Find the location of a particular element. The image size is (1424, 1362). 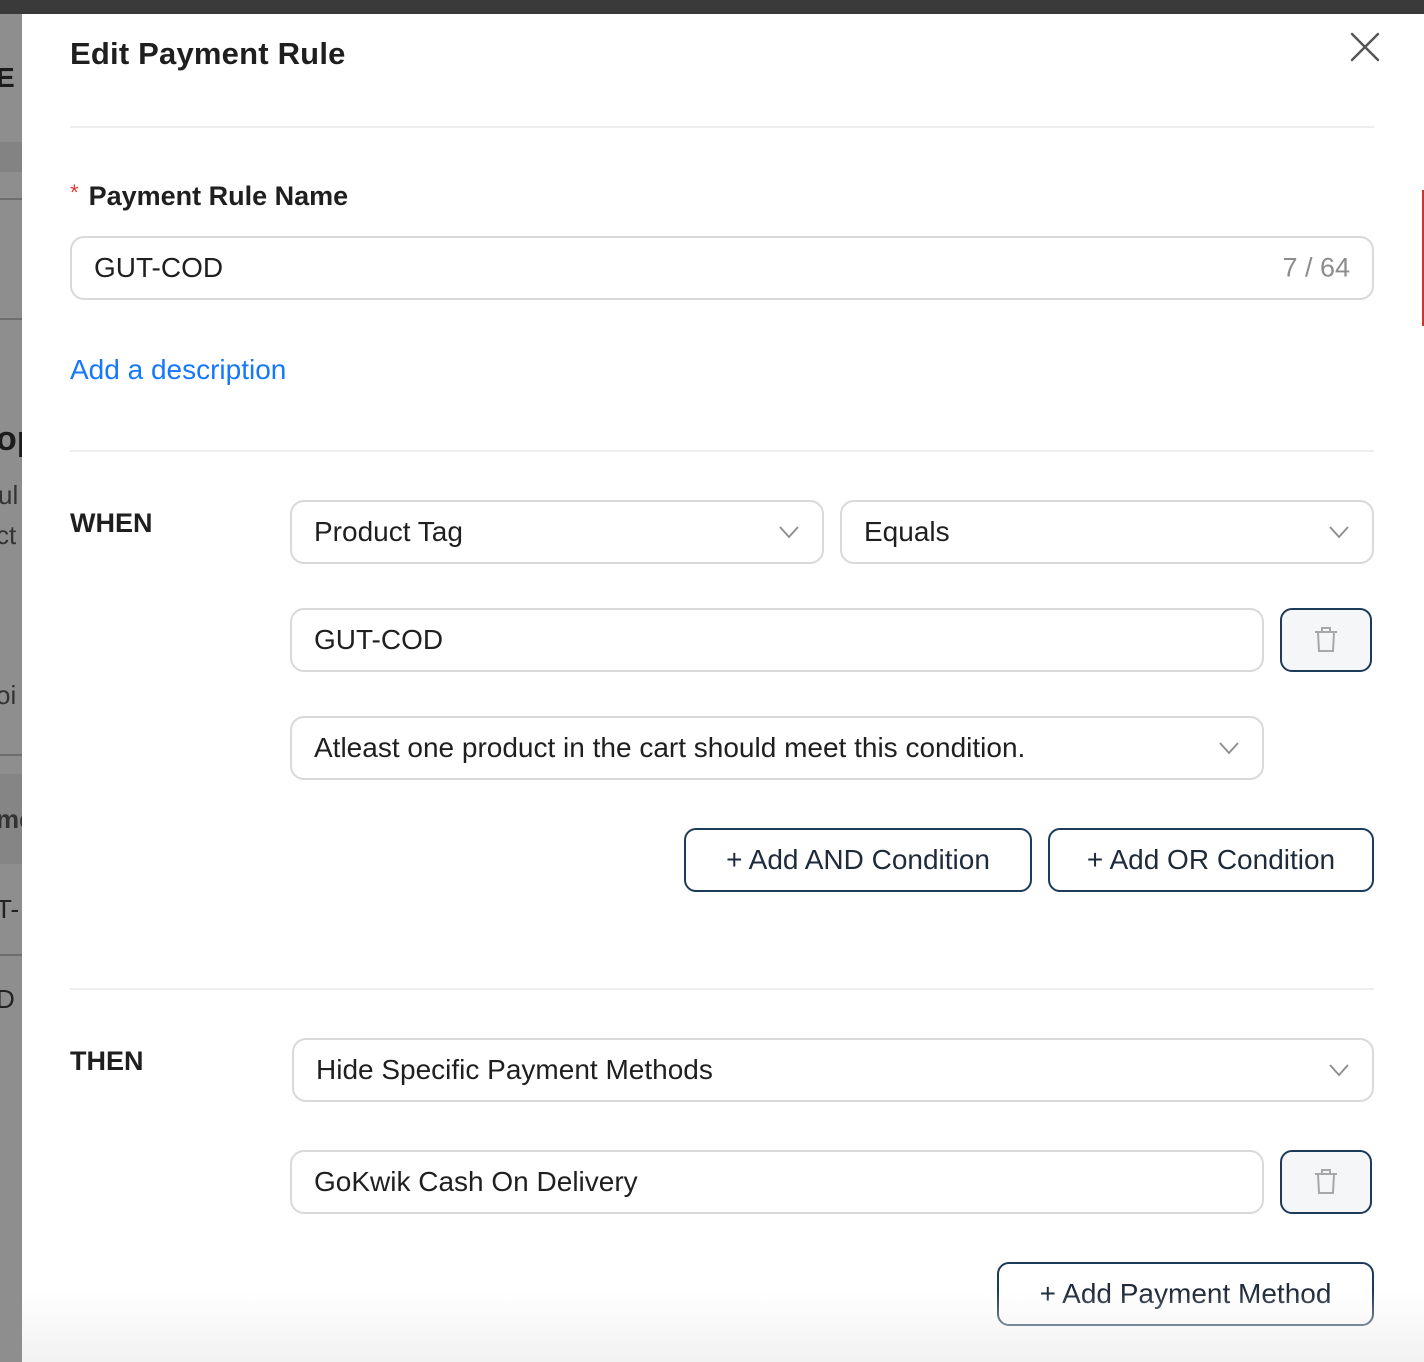

delete-condition-button is located at coordinates (1326, 640).